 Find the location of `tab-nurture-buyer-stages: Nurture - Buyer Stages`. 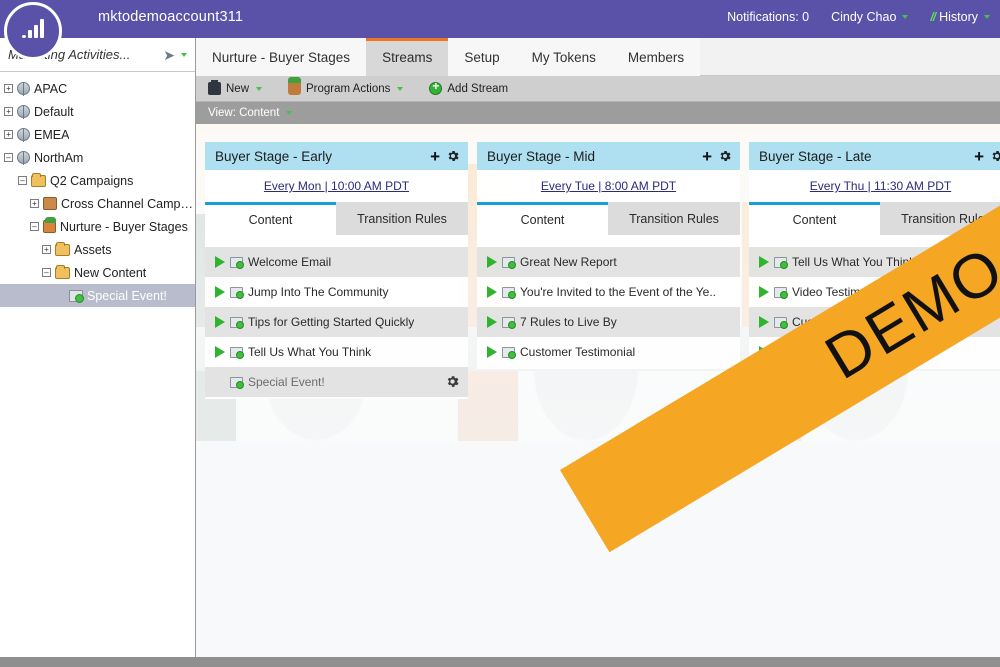

tab-nurture-buyer-stages: Nurture - Buyer Stages is located at coordinates (281, 57).